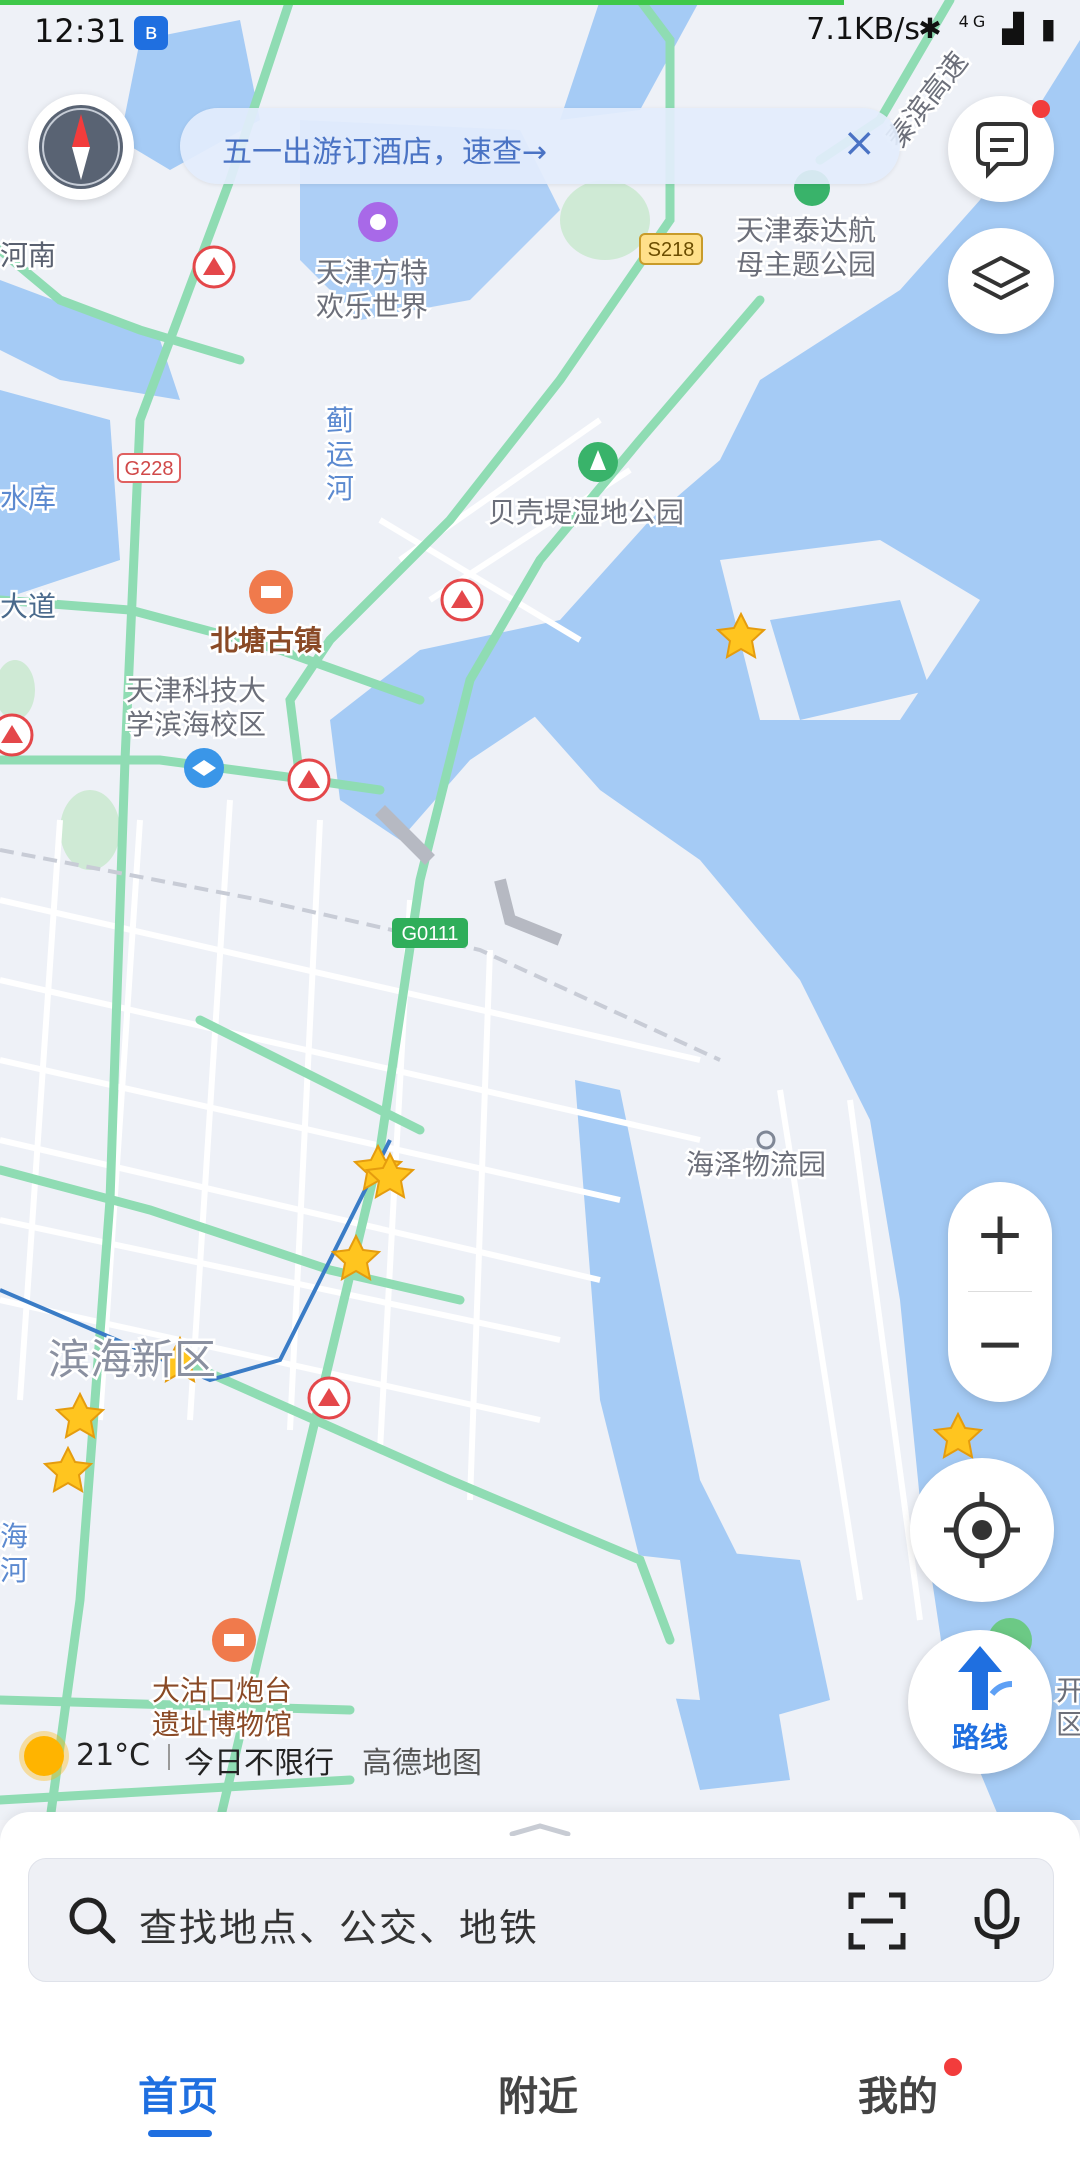 Image resolution: width=1080 pixels, height=2160 pixels. Describe the element at coordinates (266, 640) in the screenshot. I see `map-label: 北塘古镇` at that location.